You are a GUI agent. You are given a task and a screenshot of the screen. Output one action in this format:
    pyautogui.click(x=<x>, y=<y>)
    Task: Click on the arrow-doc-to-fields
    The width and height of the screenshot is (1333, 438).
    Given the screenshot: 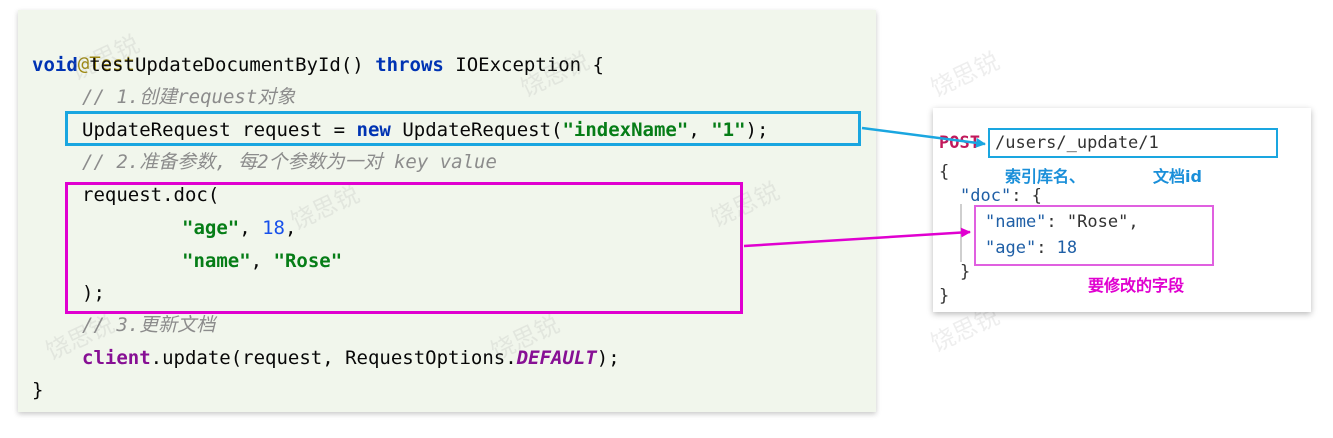 What is the action you would take?
    pyautogui.click(x=857, y=237)
    